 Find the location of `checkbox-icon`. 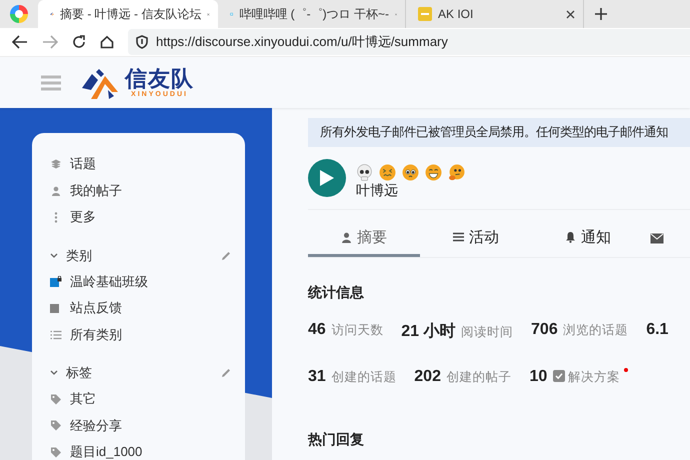

checkbox-icon is located at coordinates (558, 376).